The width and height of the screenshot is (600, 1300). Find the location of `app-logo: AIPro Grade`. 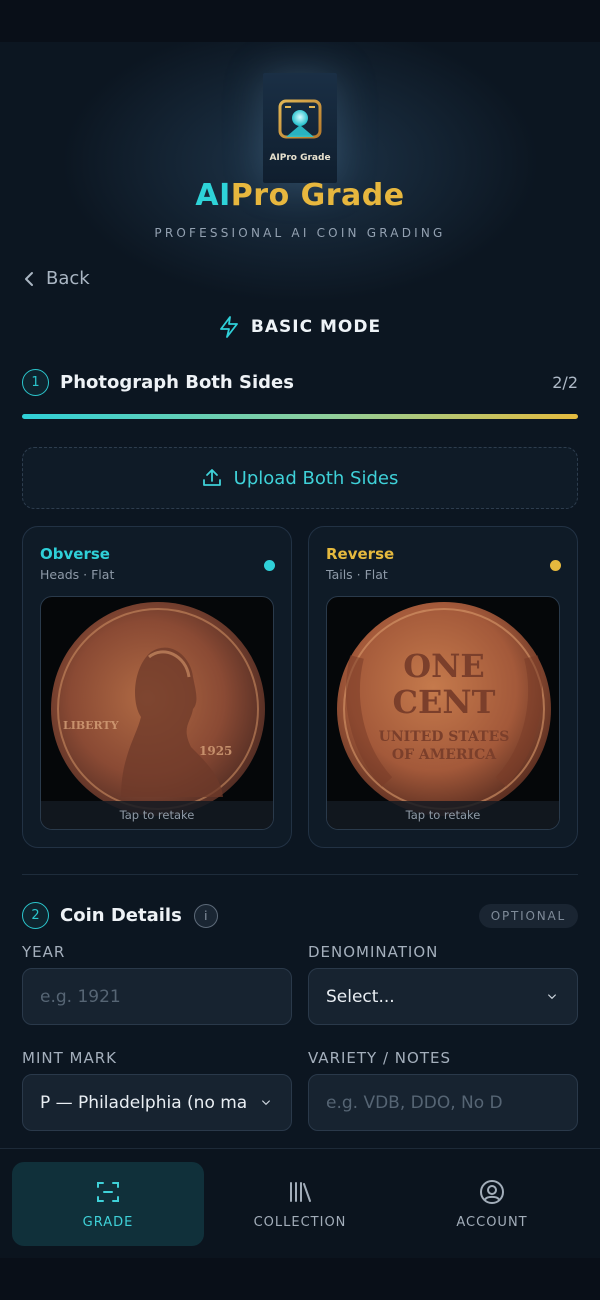

app-logo: AIPro Grade is located at coordinates (300, 128).